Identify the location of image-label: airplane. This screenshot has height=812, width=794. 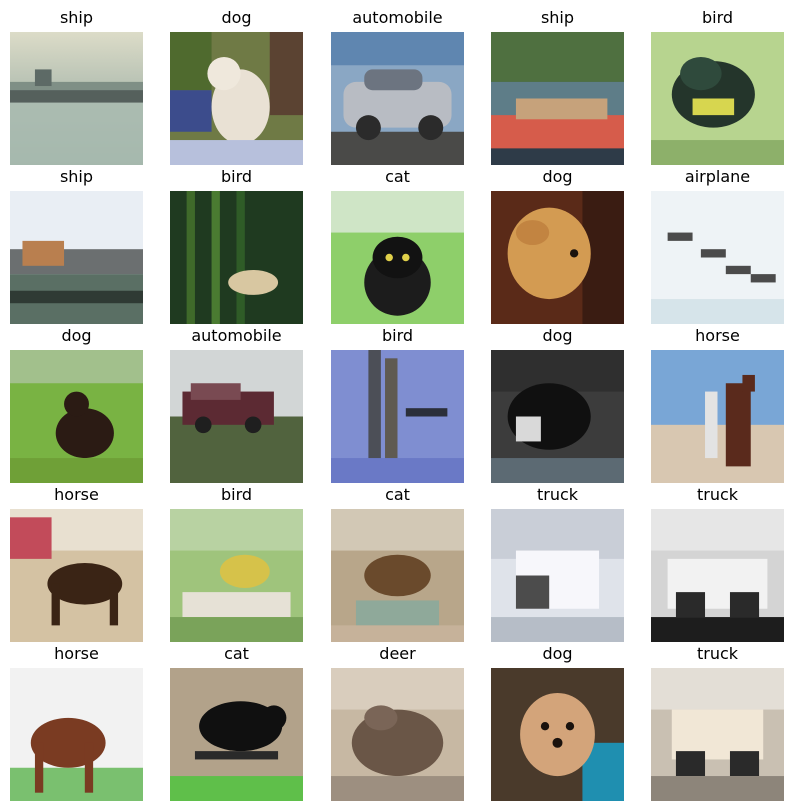
(717, 176).